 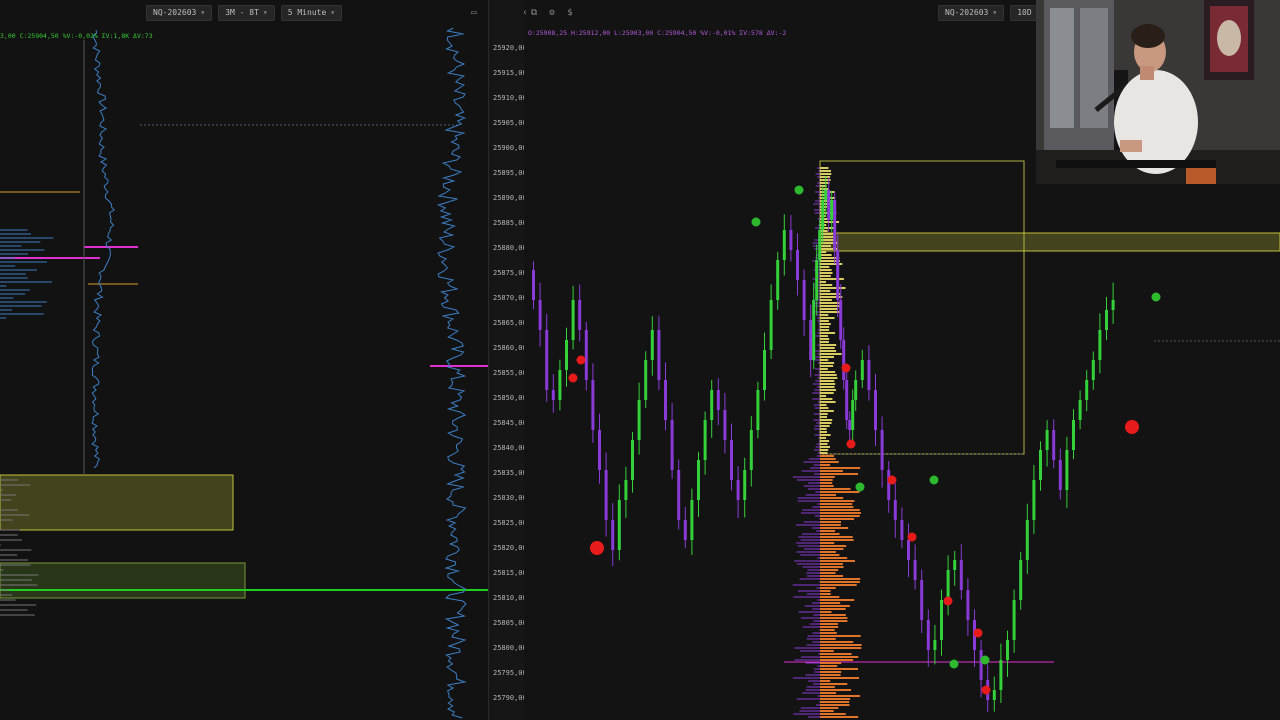 I want to click on price-tick-label: 25895,00, so click(x=509, y=173).